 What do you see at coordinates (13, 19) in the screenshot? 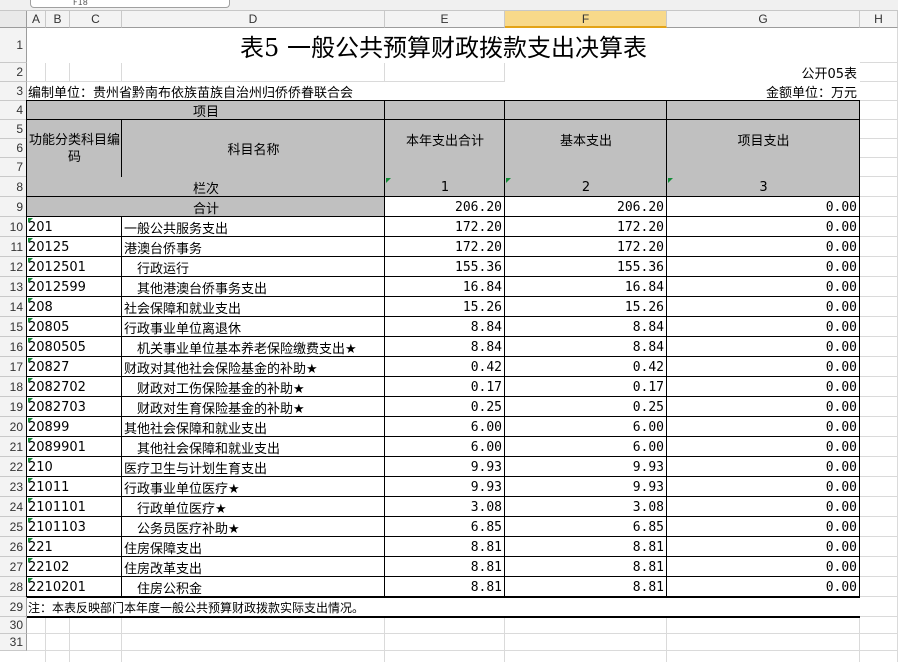
I see `select-all-corner` at bounding box center [13, 19].